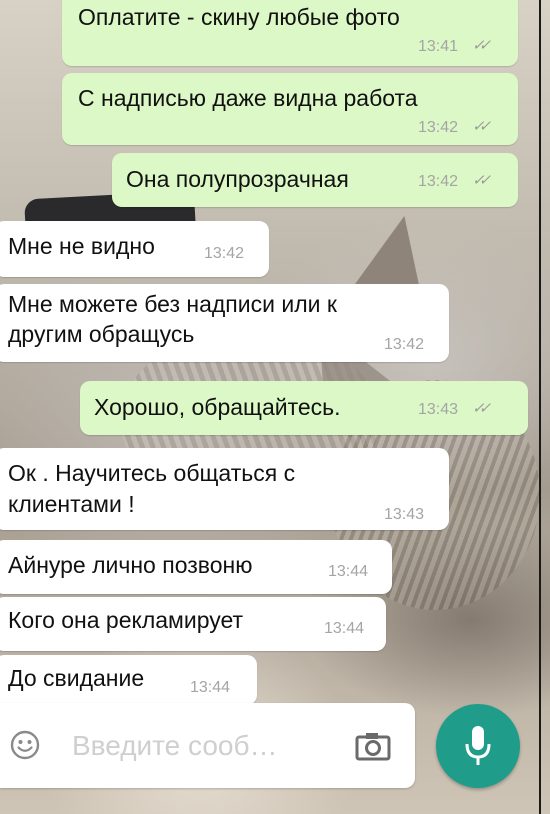  I want to click on message-bubble-outgoing: Хорошо, обращайтесь. 13:43 ✓✓, so click(304, 408).